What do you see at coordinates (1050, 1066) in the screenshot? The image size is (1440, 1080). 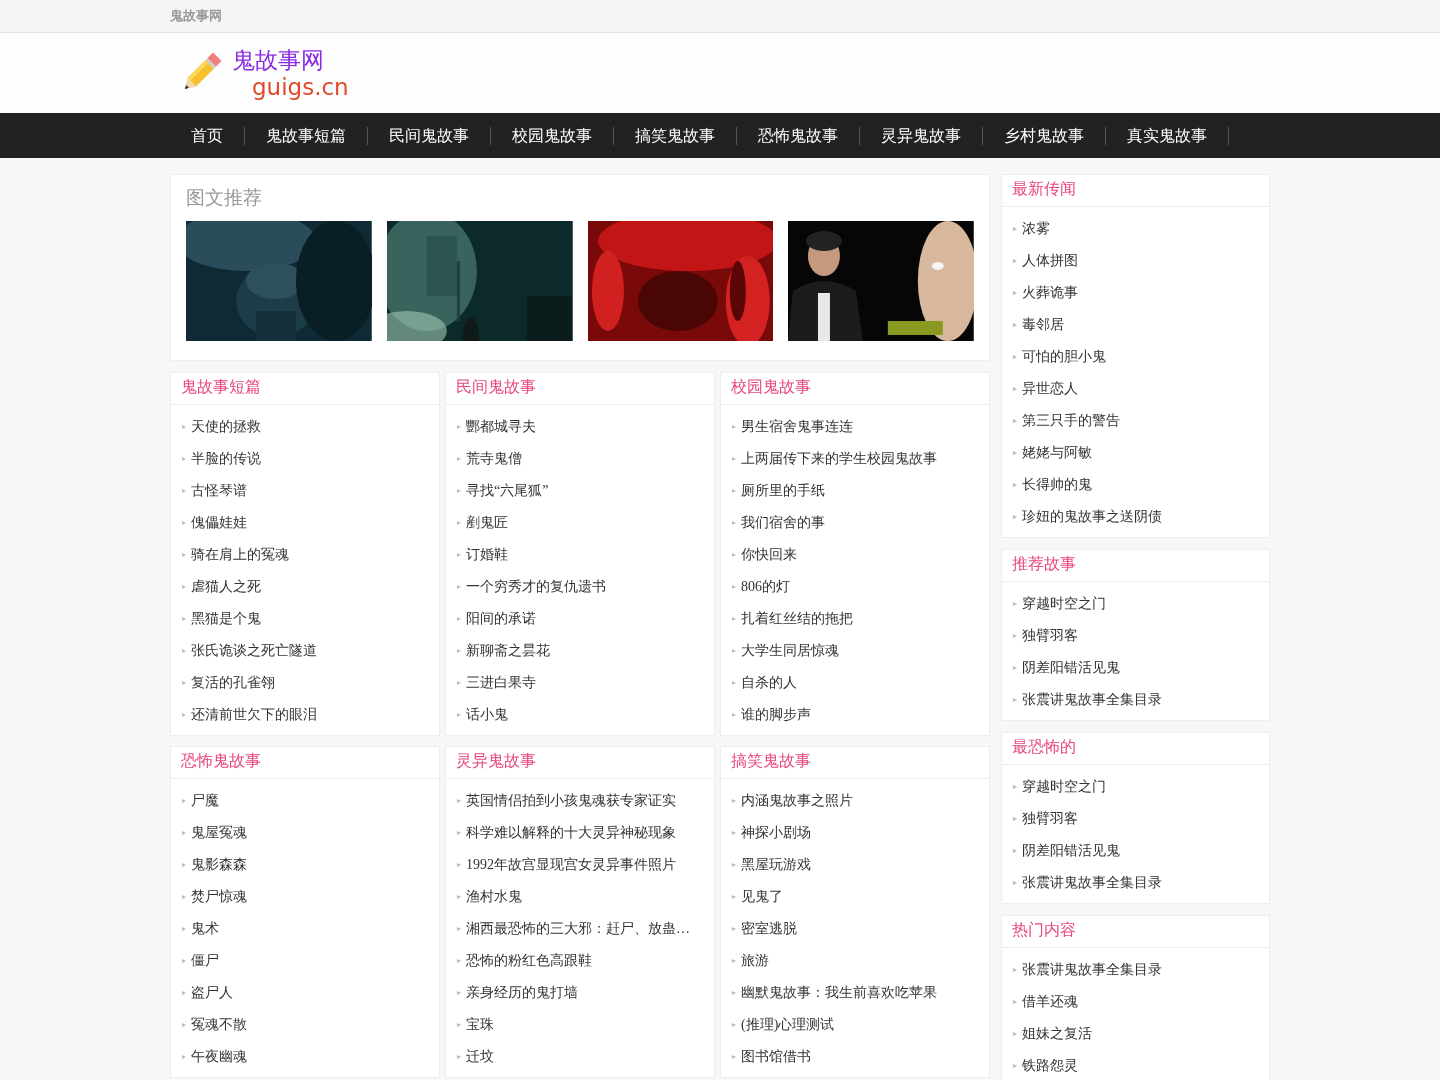 I see `story-link: 铁路怨灵` at bounding box center [1050, 1066].